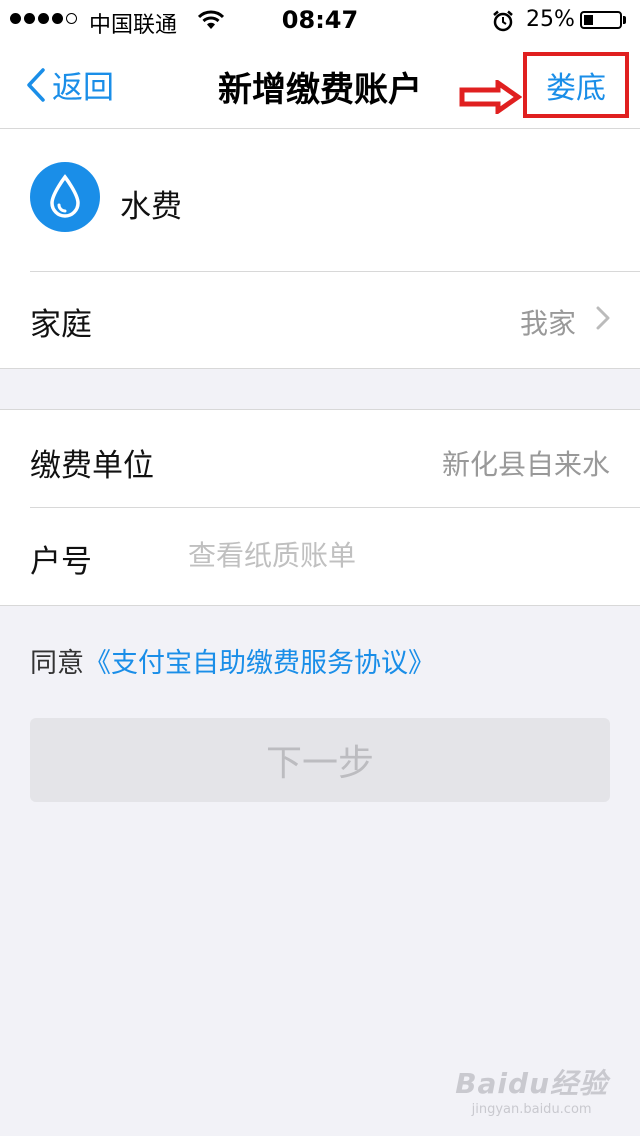  What do you see at coordinates (531, 1109) in the screenshot?
I see `watermark-url: jingyan.baidu.com` at bounding box center [531, 1109].